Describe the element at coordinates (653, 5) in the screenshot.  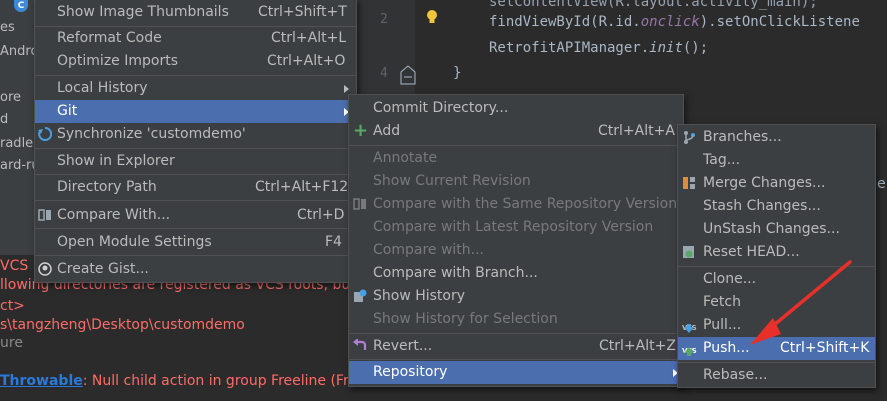
I see `code-line-partial: setContentView(R.layout.activity_main);` at that location.